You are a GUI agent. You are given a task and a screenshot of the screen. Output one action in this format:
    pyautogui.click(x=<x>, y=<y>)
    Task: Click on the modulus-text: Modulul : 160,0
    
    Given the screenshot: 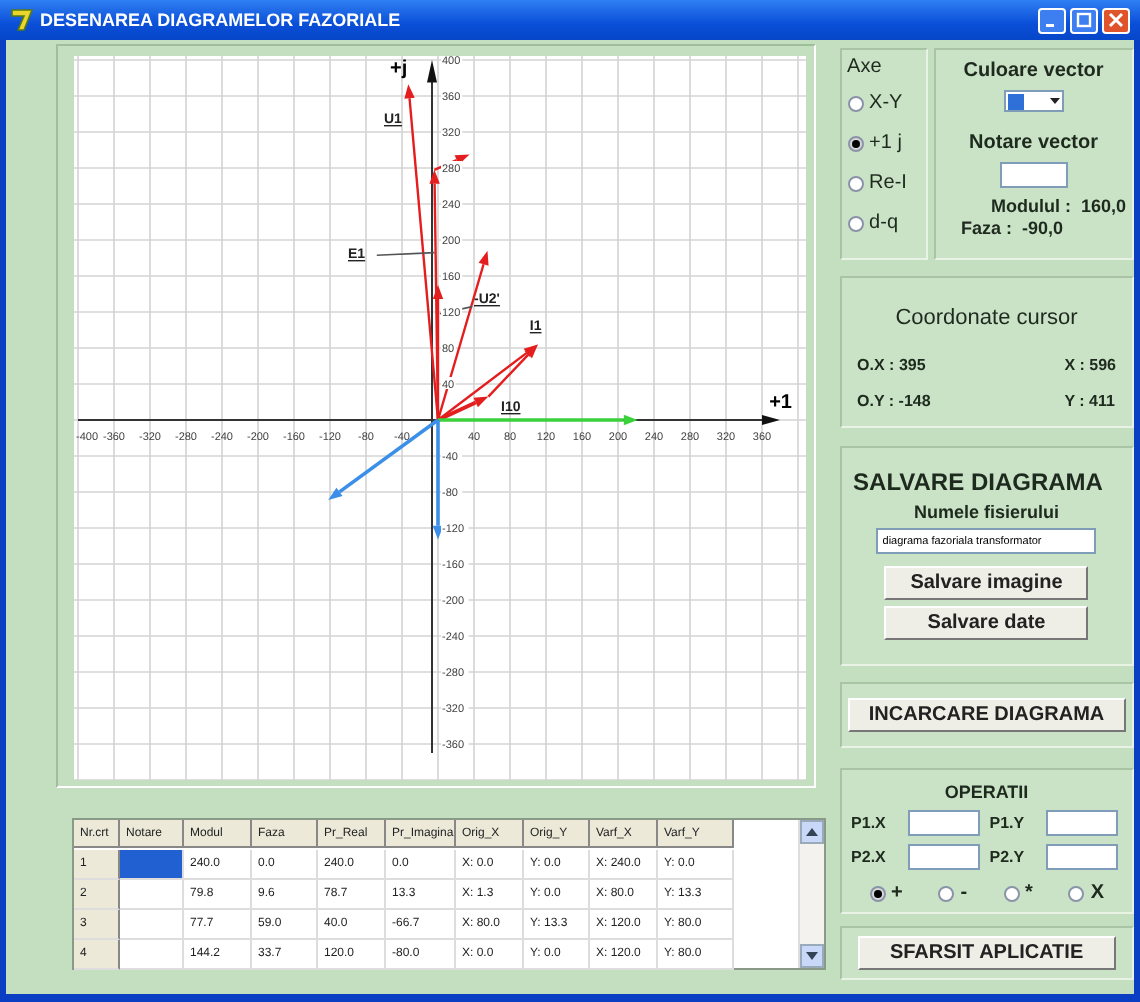 What is the action you would take?
    pyautogui.click(x=1058, y=206)
    